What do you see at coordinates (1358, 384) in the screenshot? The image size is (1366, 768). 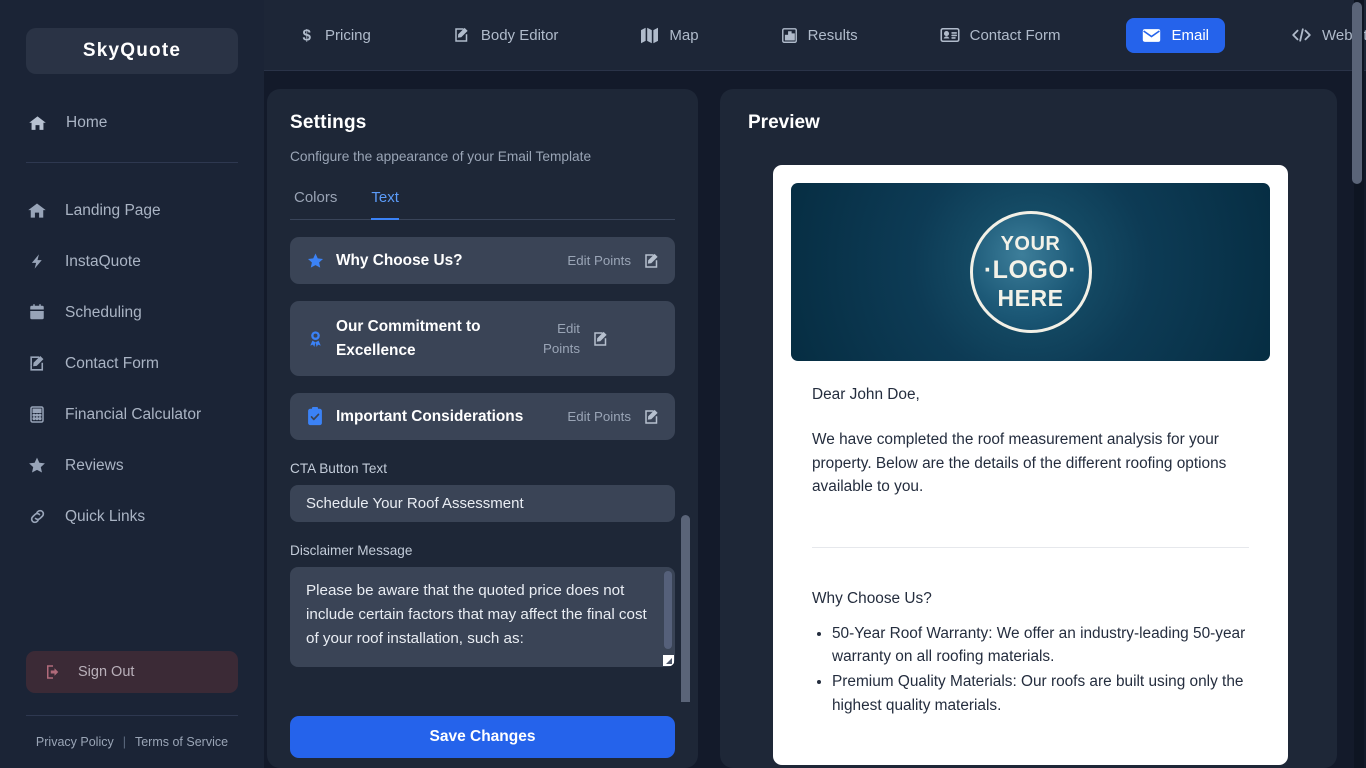 I see `page-scrollbar-track` at bounding box center [1358, 384].